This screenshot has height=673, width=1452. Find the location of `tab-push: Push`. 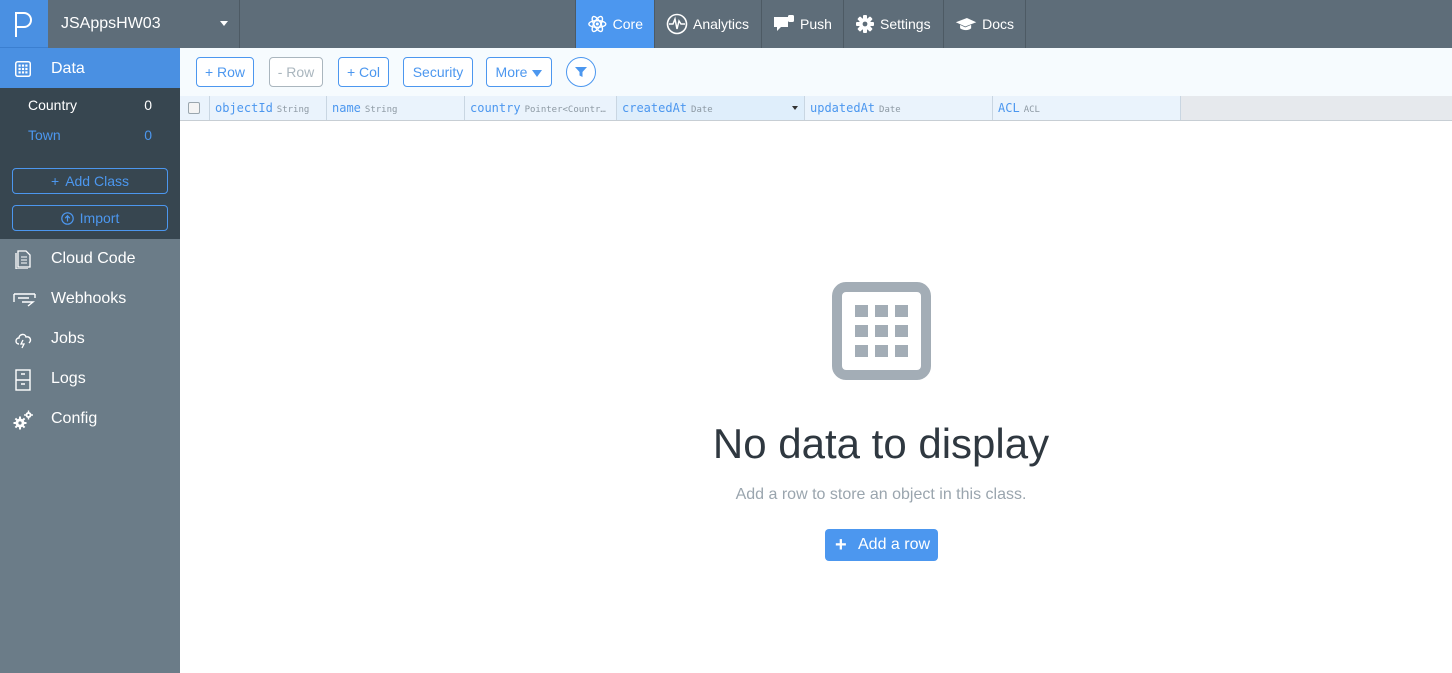

tab-push: Push is located at coordinates (803, 24).